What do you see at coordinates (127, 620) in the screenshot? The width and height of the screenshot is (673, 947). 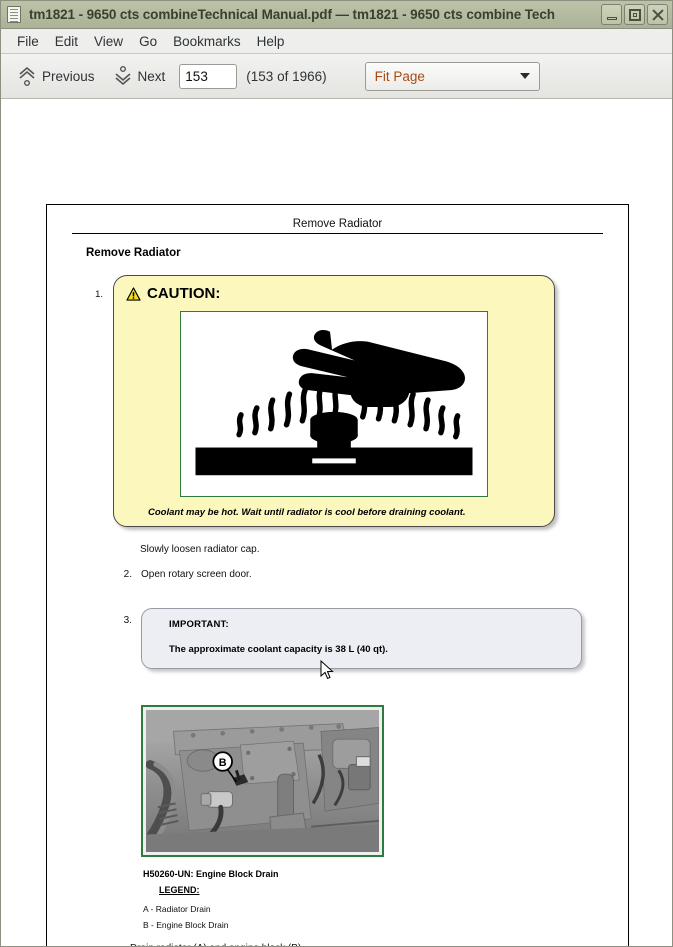 I see `step-number: 3.` at bounding box center [127, 620].